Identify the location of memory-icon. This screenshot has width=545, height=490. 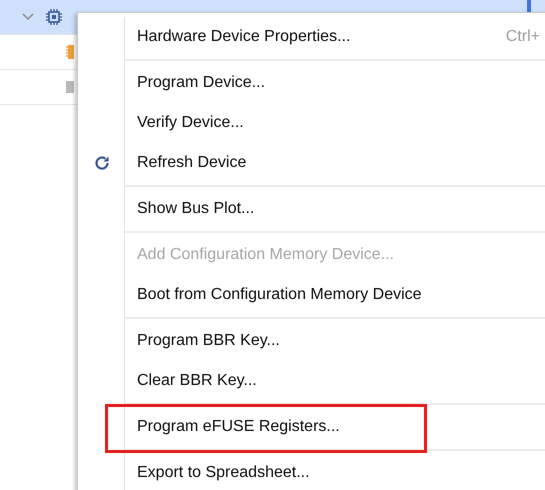
(70, 52).